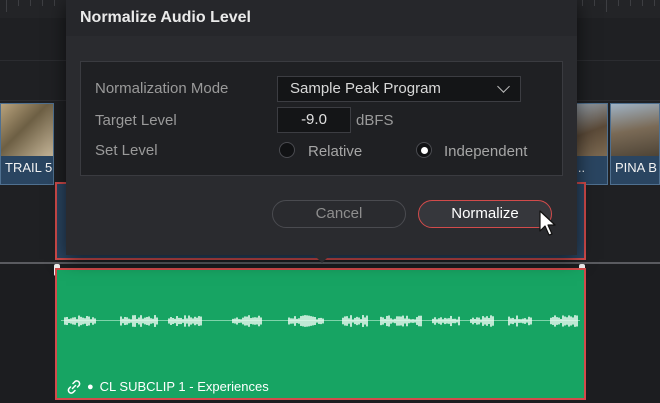 This screenshot has width=660, height=403. Describe the element at coordinates (136, 120) in the screenshot. I see `target-level-label: Target Level` at that location.